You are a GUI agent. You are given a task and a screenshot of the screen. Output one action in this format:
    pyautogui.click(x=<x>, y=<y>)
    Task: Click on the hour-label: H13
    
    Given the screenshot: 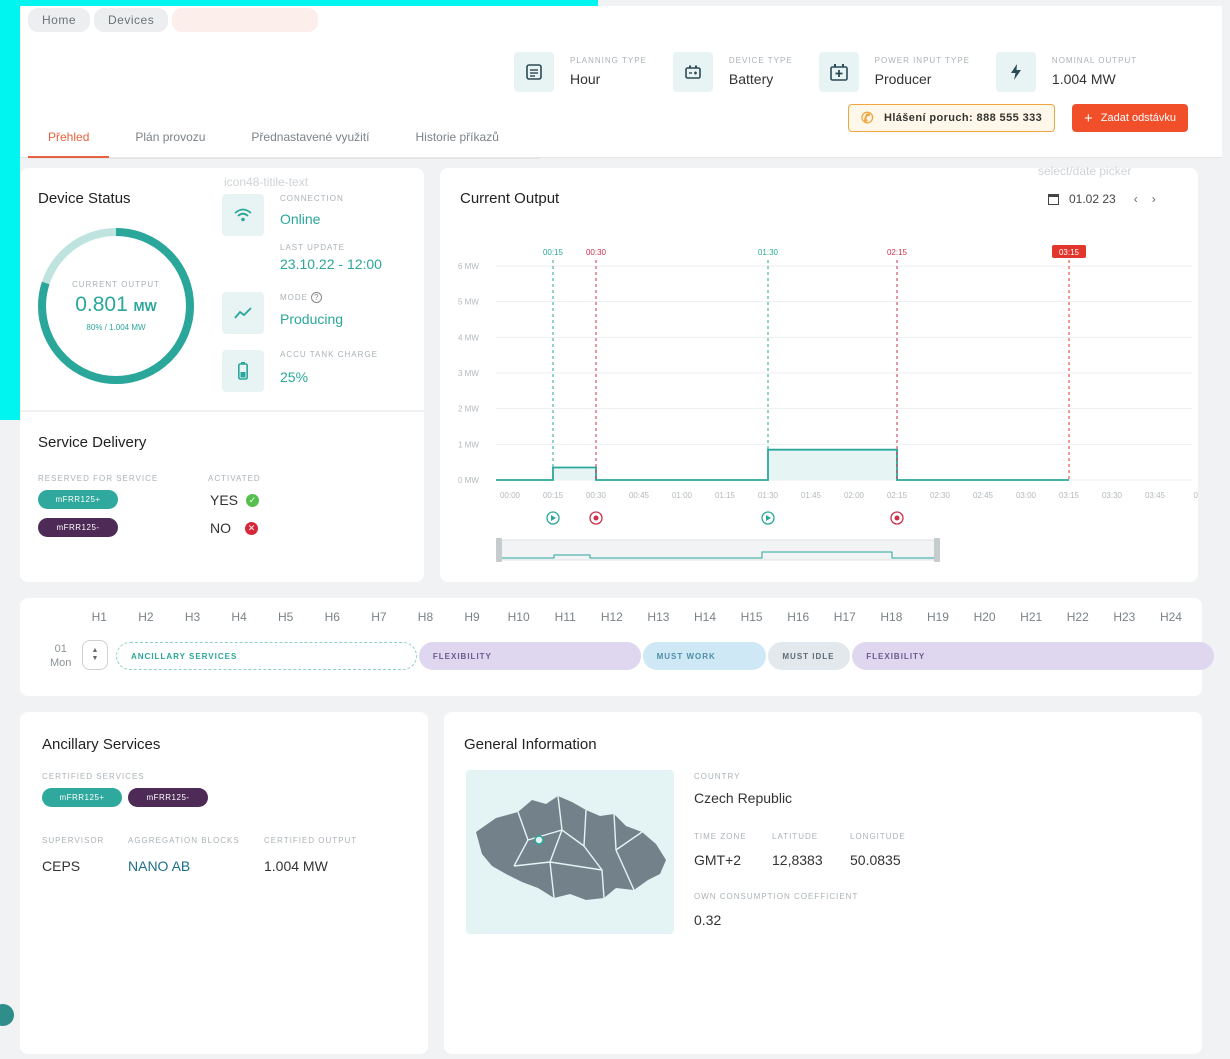 What is the action you would take?
    pyautogui.click(x=658, y=617)
    